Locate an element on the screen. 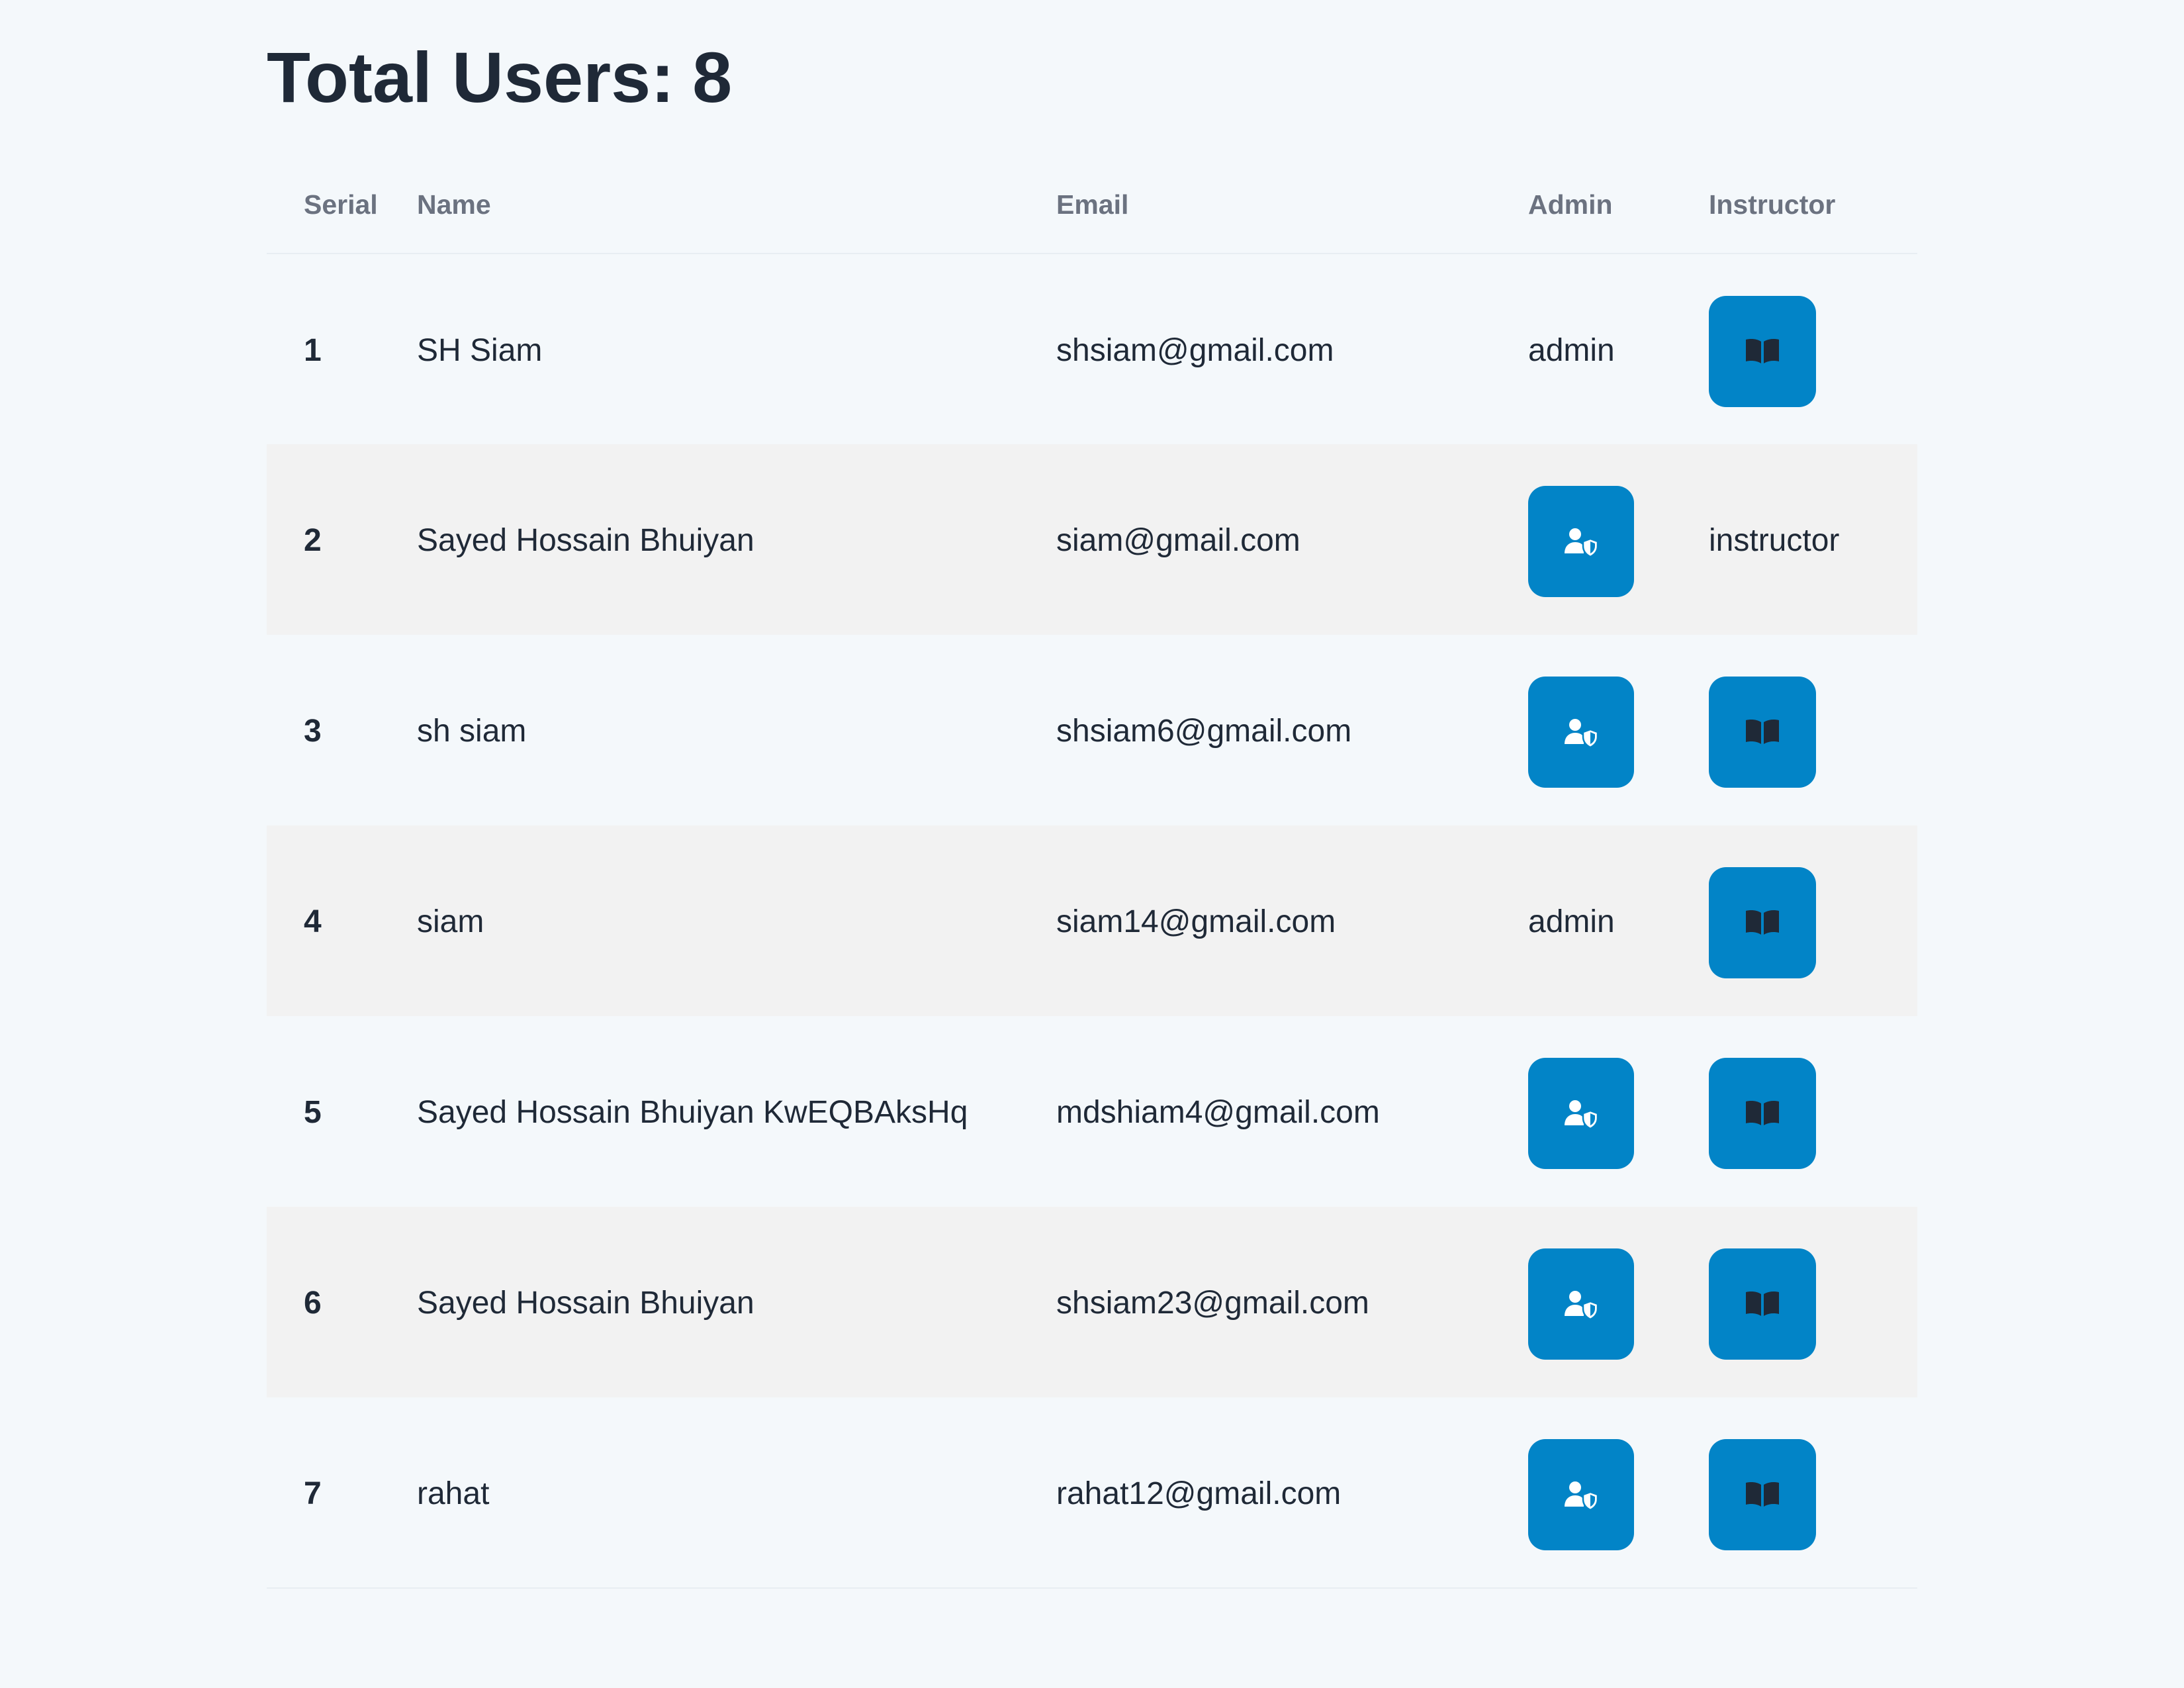 The width and height of the screenshot is (2184, 1688). table-row: 1 SH Siam shsiam@gmail.com admin is located at coordinates (1092, 349).